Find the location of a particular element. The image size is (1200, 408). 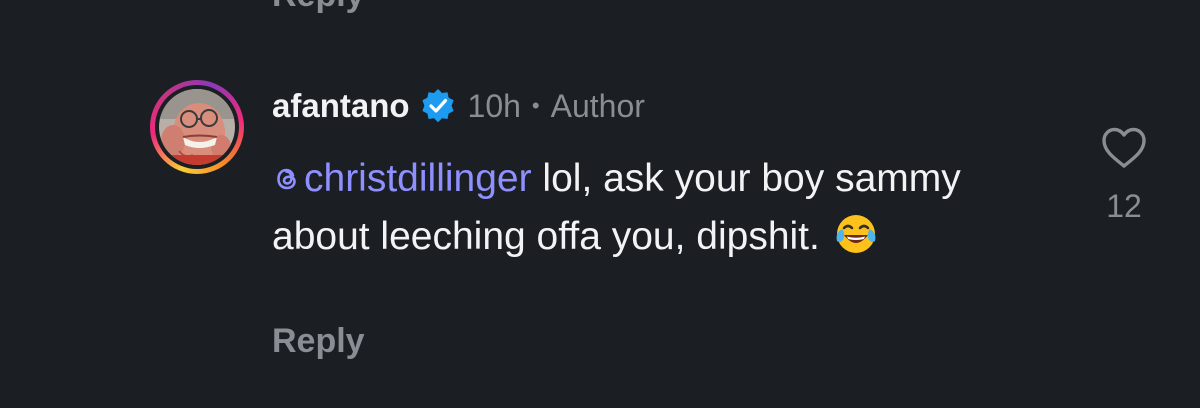

avatar-image is located at coordinates (197, 127).